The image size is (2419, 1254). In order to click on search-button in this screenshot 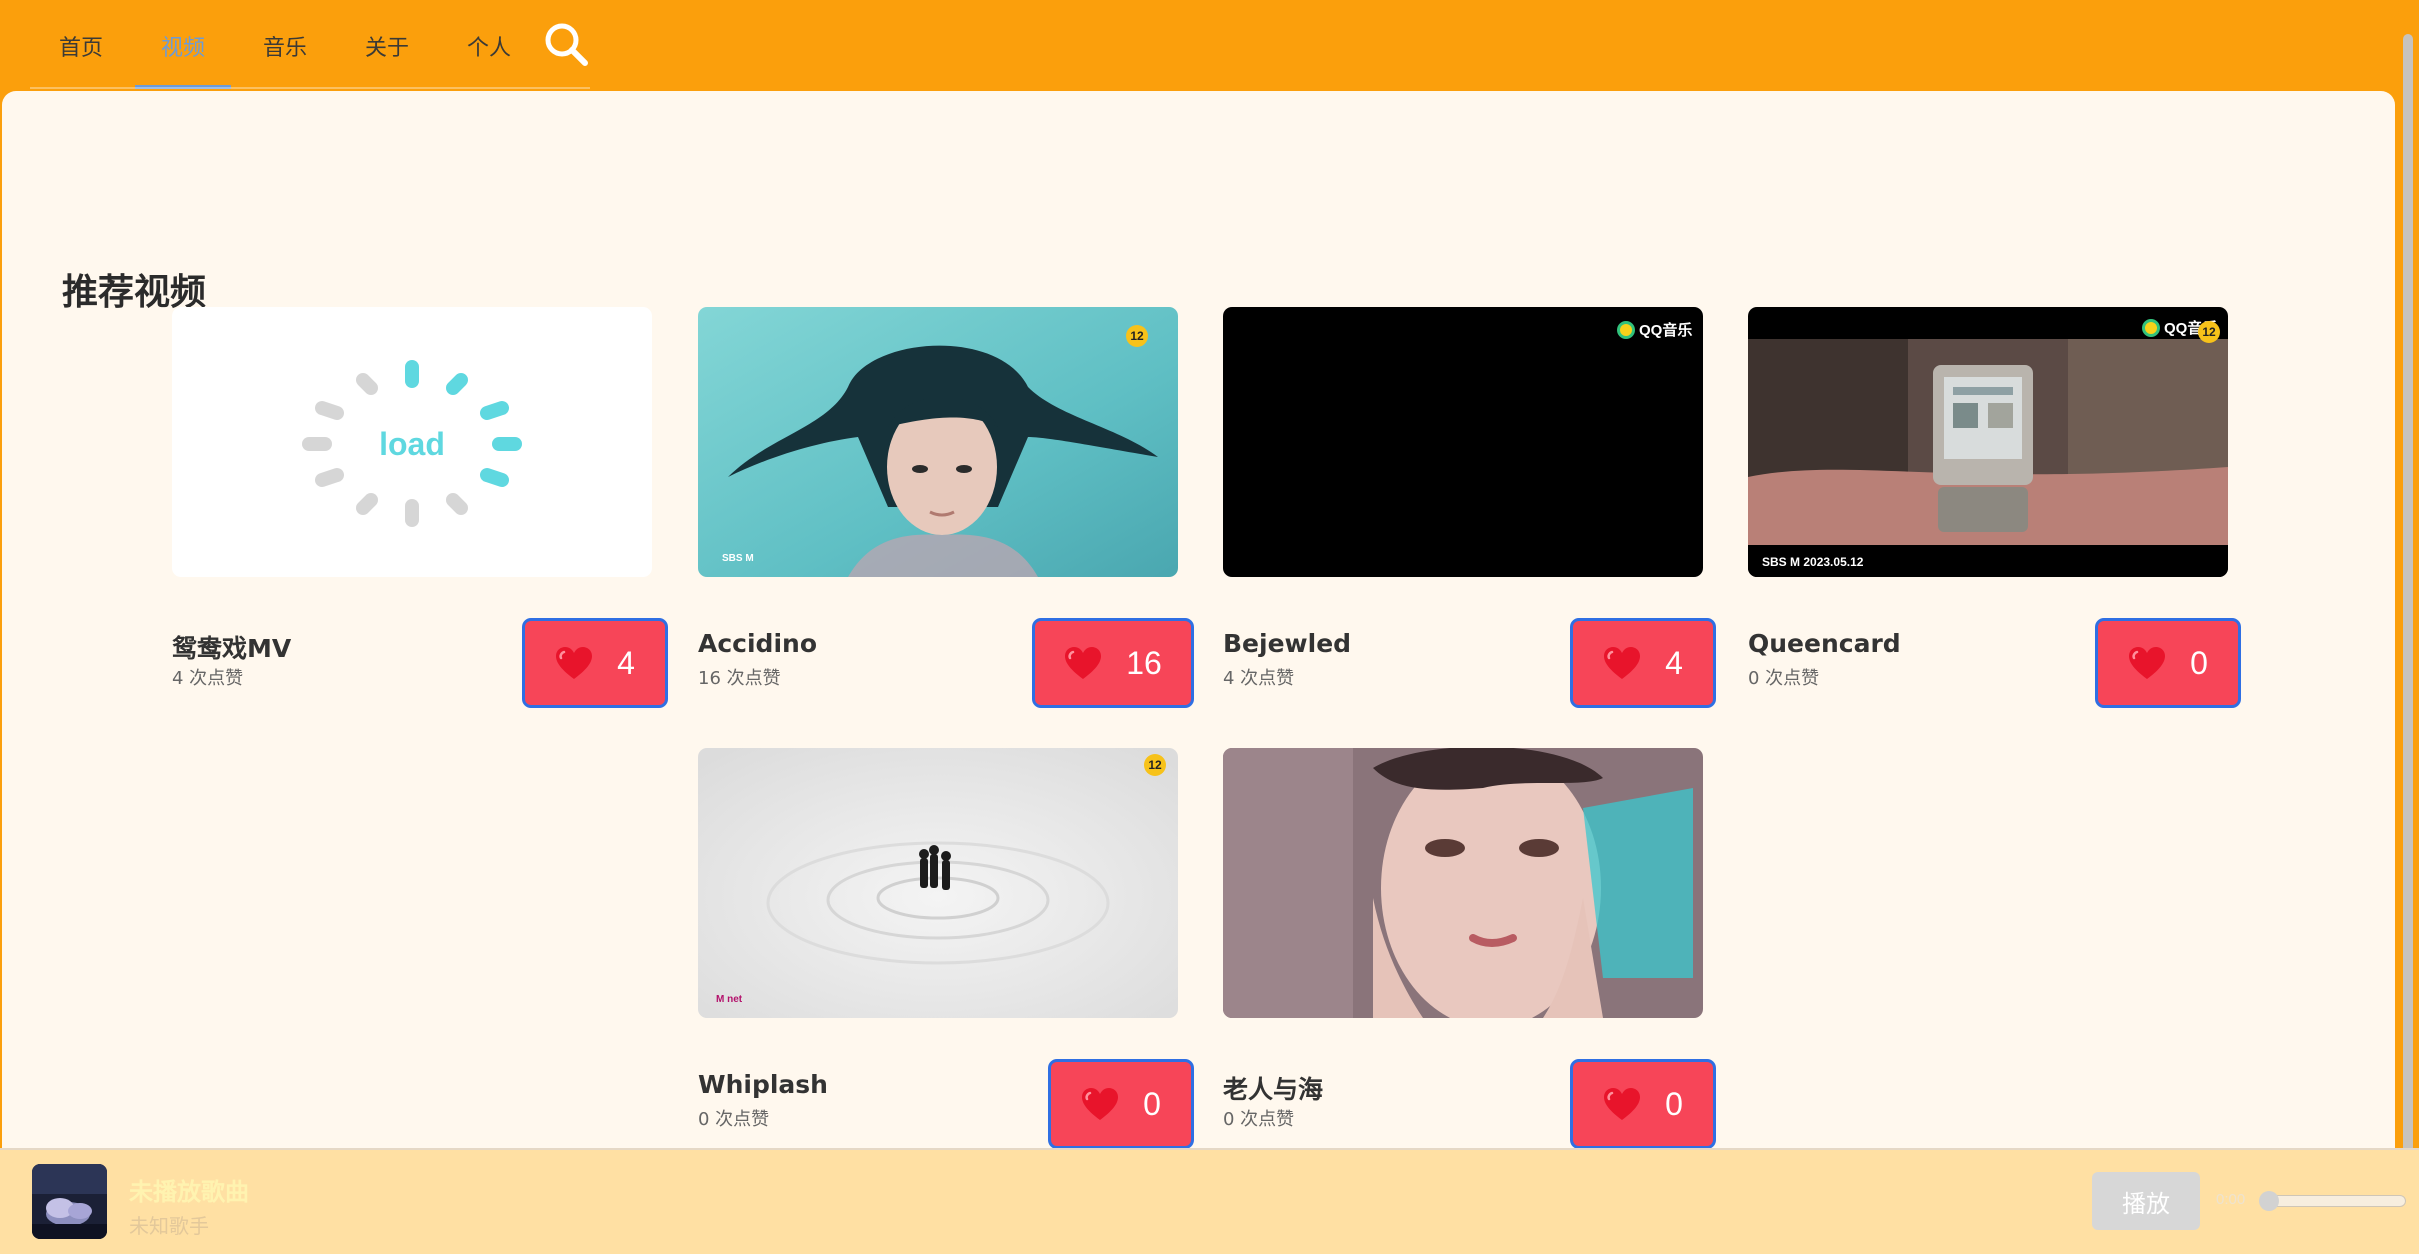, I will do `click(566, 44)`.